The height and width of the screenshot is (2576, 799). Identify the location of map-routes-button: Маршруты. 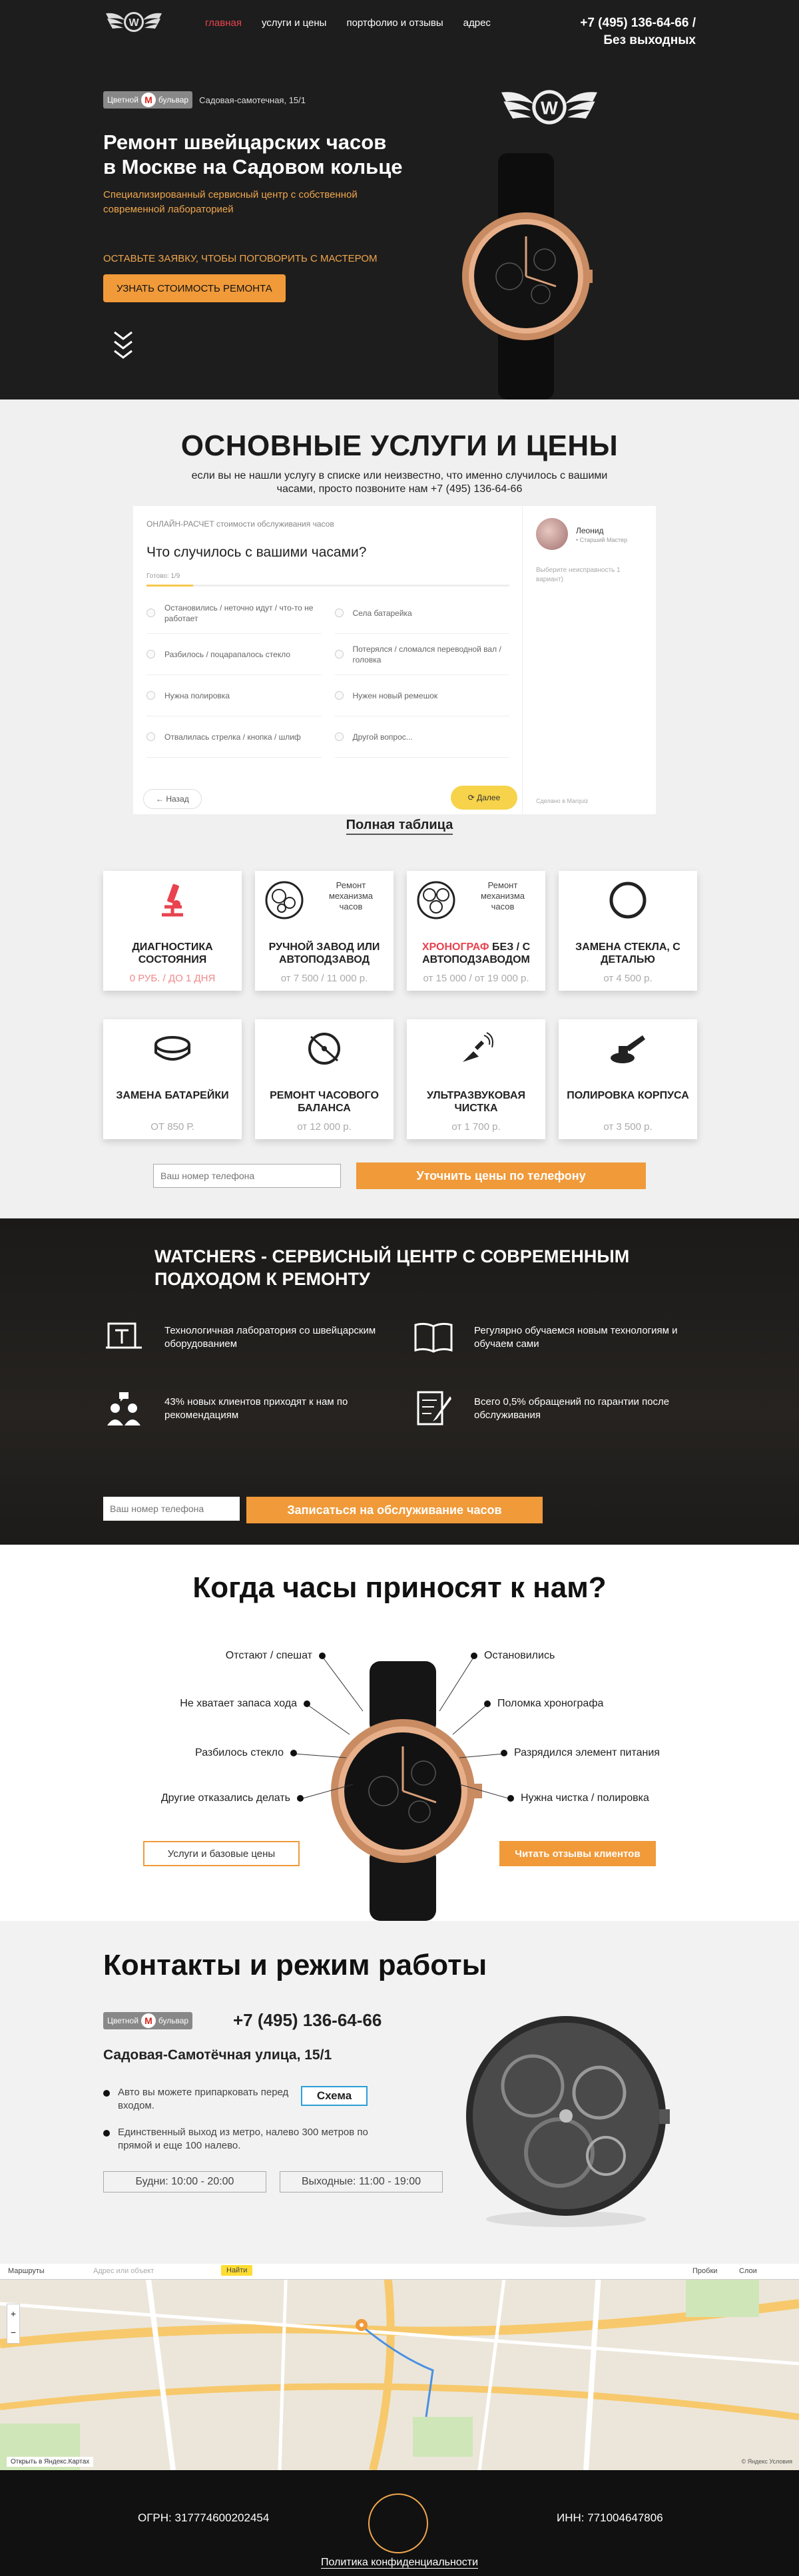
(27, 2271).